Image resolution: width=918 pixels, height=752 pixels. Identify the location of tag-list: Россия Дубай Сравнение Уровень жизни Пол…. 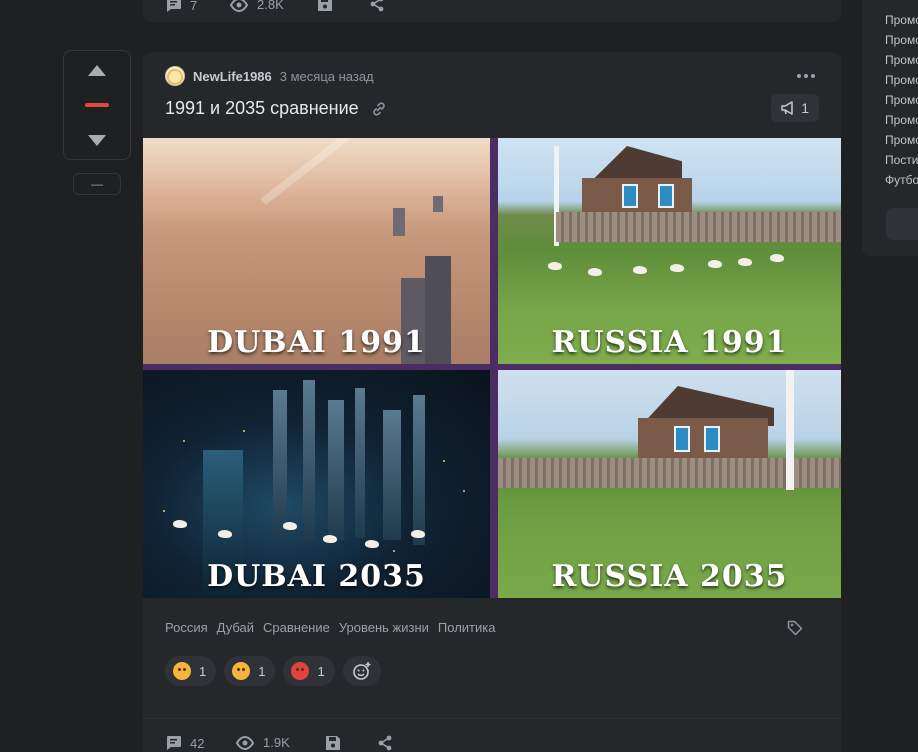
(330, 627).